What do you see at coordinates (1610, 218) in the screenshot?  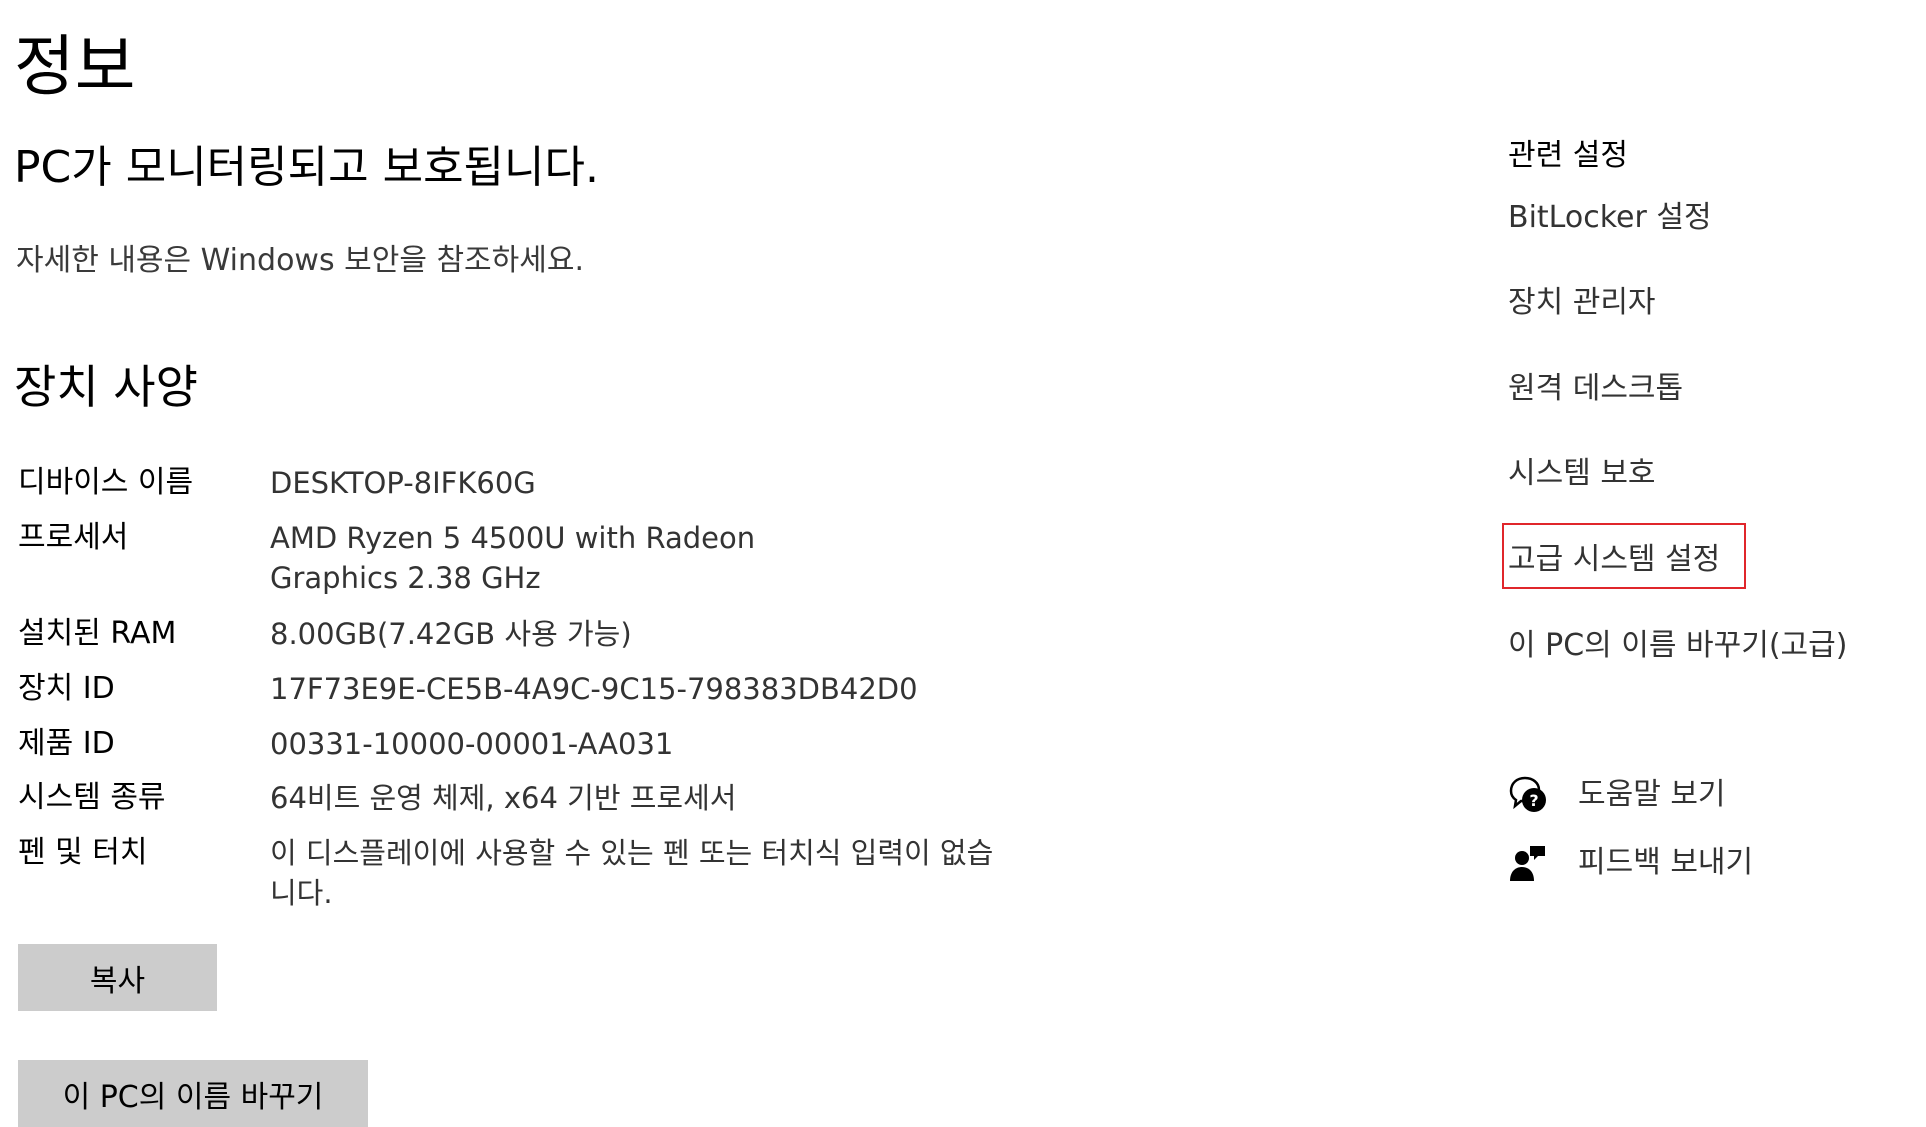 I see `bitlocker-settings-link: BitLocker 설정` at bounding box center [1610, 218].